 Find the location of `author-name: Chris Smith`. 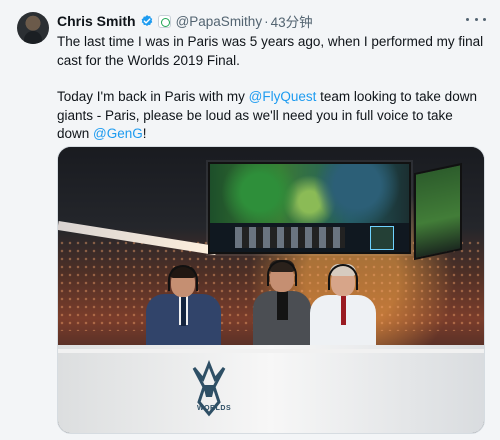

author-name: Chris Smith is located at coordinates (96, 21).